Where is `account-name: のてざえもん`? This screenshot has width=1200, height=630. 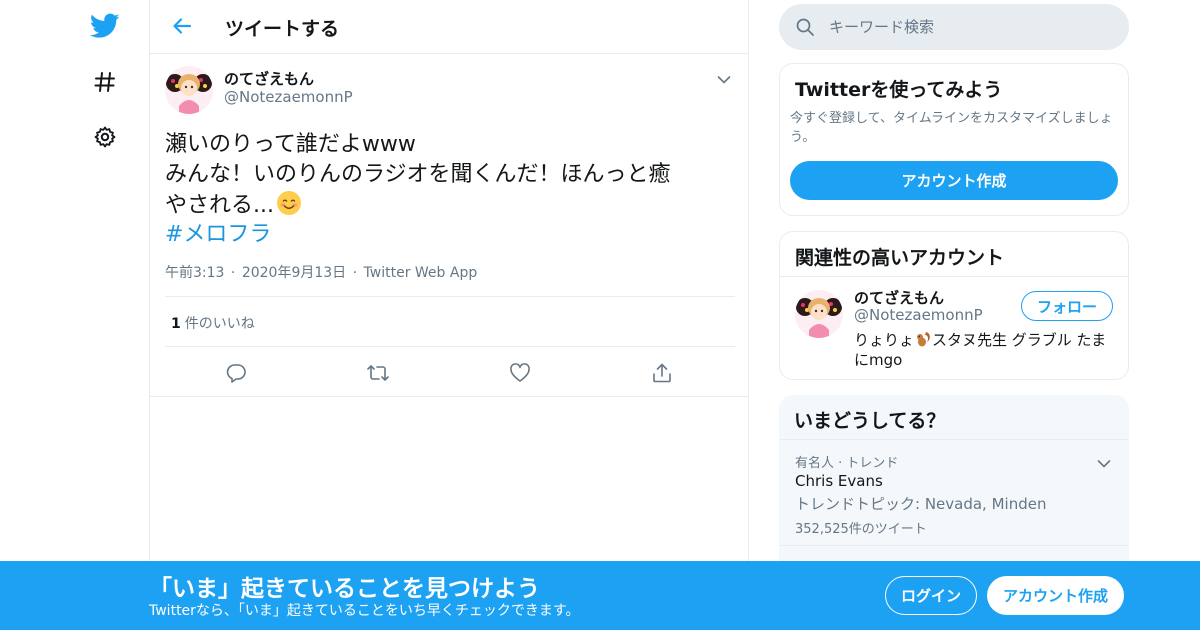 account-name: のてざえもん is located at coordinates (899, 297).